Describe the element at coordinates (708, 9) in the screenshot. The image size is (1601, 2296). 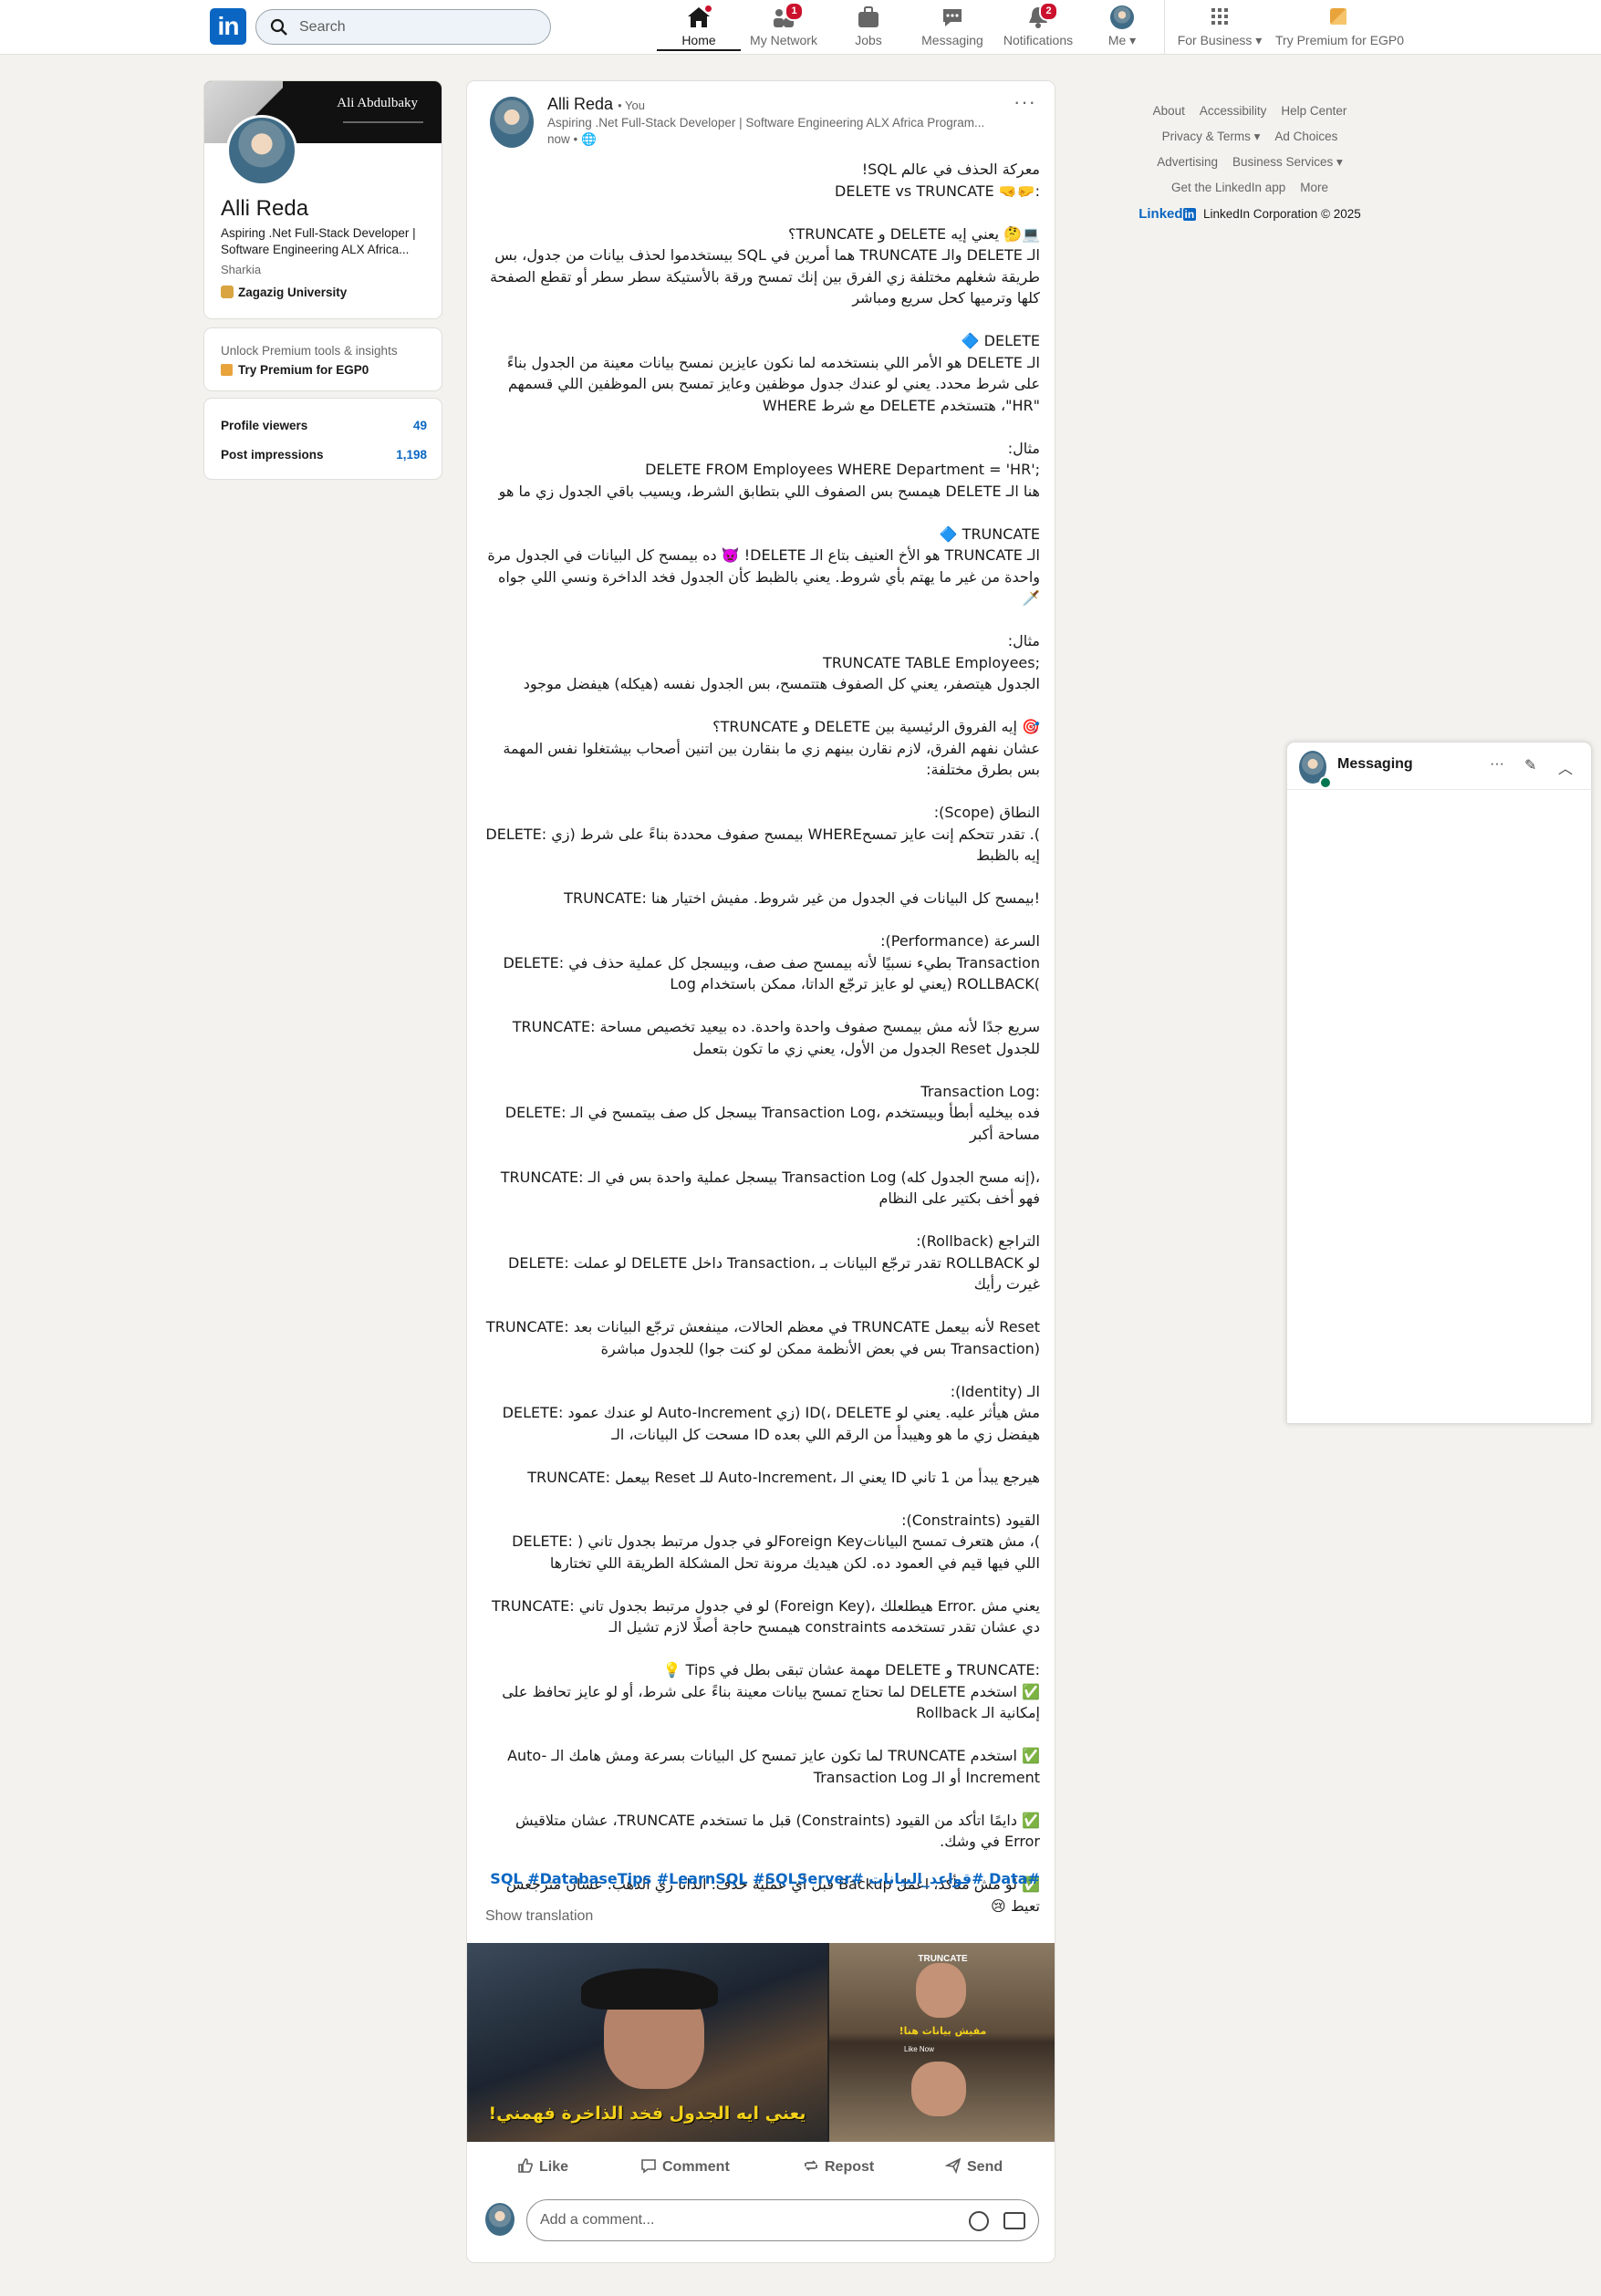
I see `home-dot-badge` at that location.